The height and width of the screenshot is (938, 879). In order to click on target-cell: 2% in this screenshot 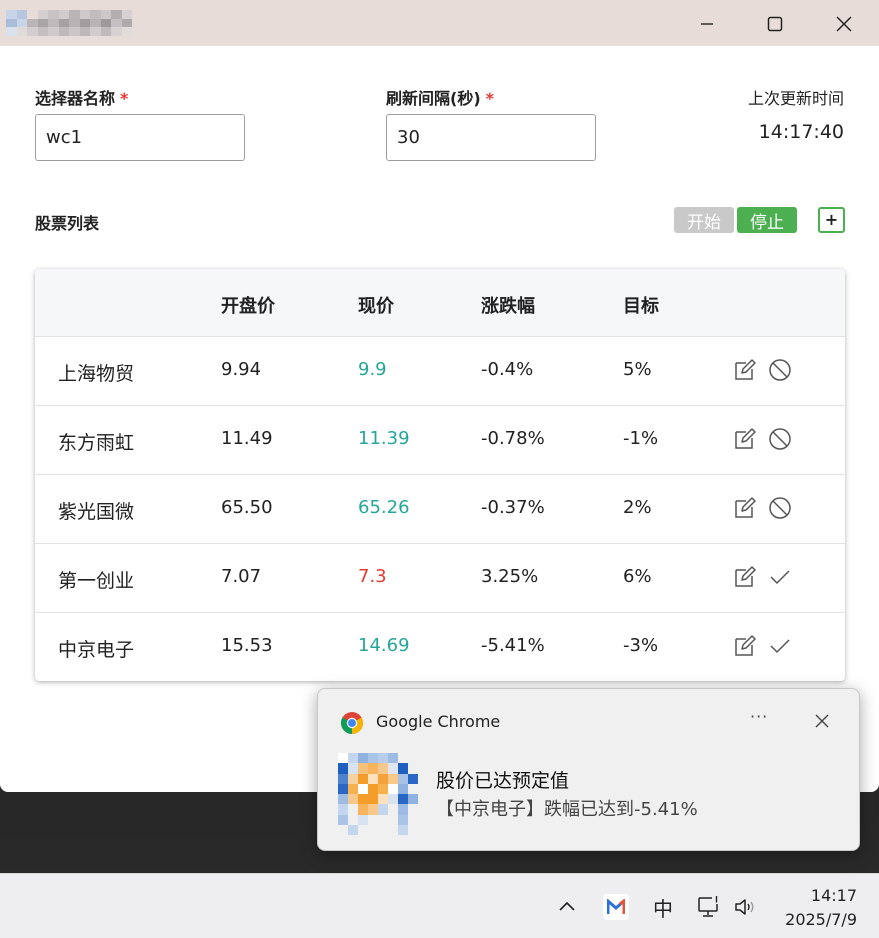, I will do `click(637, 507)`.